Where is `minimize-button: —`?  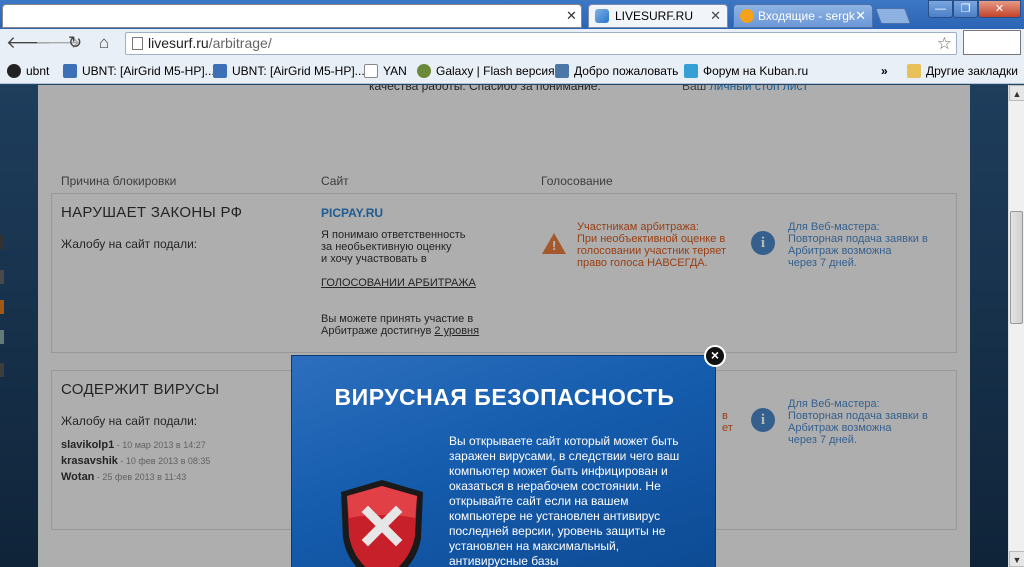
minimize-button: — is located at coordinates (940, 9).